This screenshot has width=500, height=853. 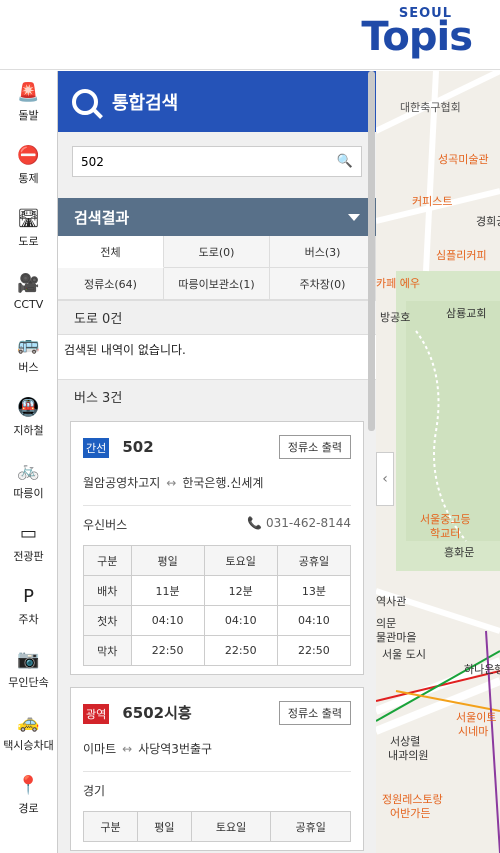 I want to click on sidebar-item-4: 🚌 버스, so click(x=28, y=354).